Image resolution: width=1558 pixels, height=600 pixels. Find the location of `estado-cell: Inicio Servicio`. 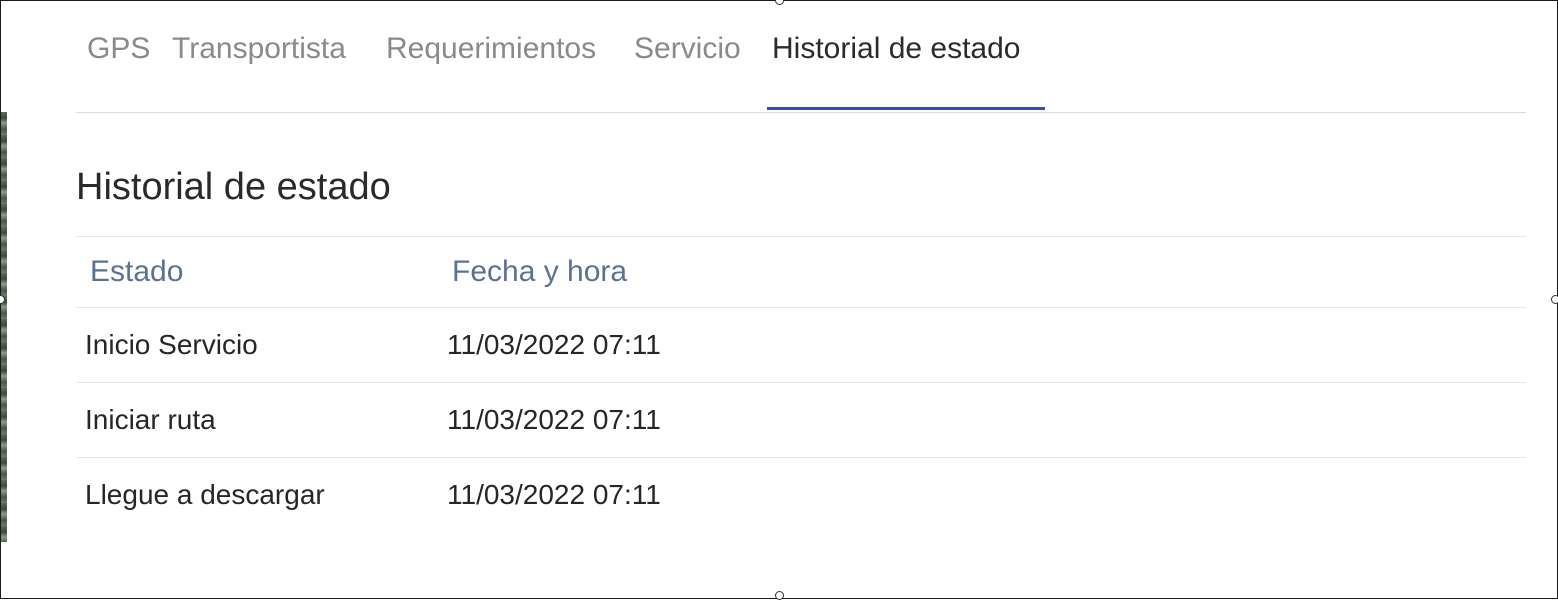

estado-cell: Inicio Servicio is located at coordinates (171, 344).